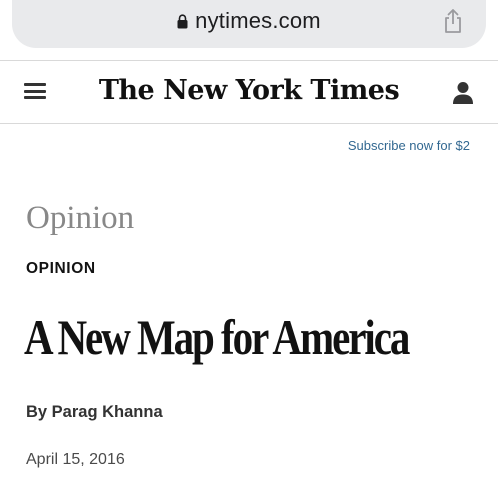 The height and width of the screenshot is (500, 498). Describe the element at coordinates (80, 218) in the screenshot. I see `section-label: Opinion` at that location.